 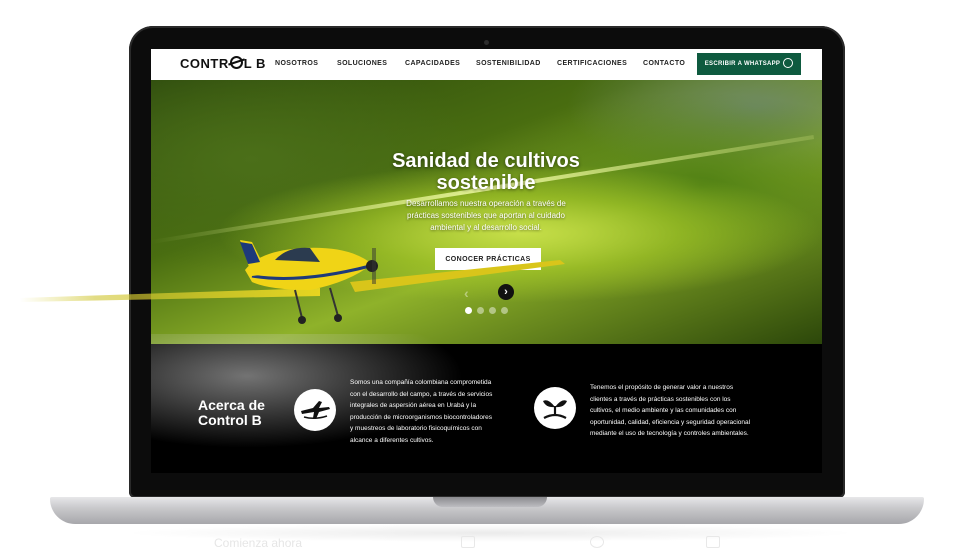 I want to click on whatsapp-icon, so click(x=788, y=63).